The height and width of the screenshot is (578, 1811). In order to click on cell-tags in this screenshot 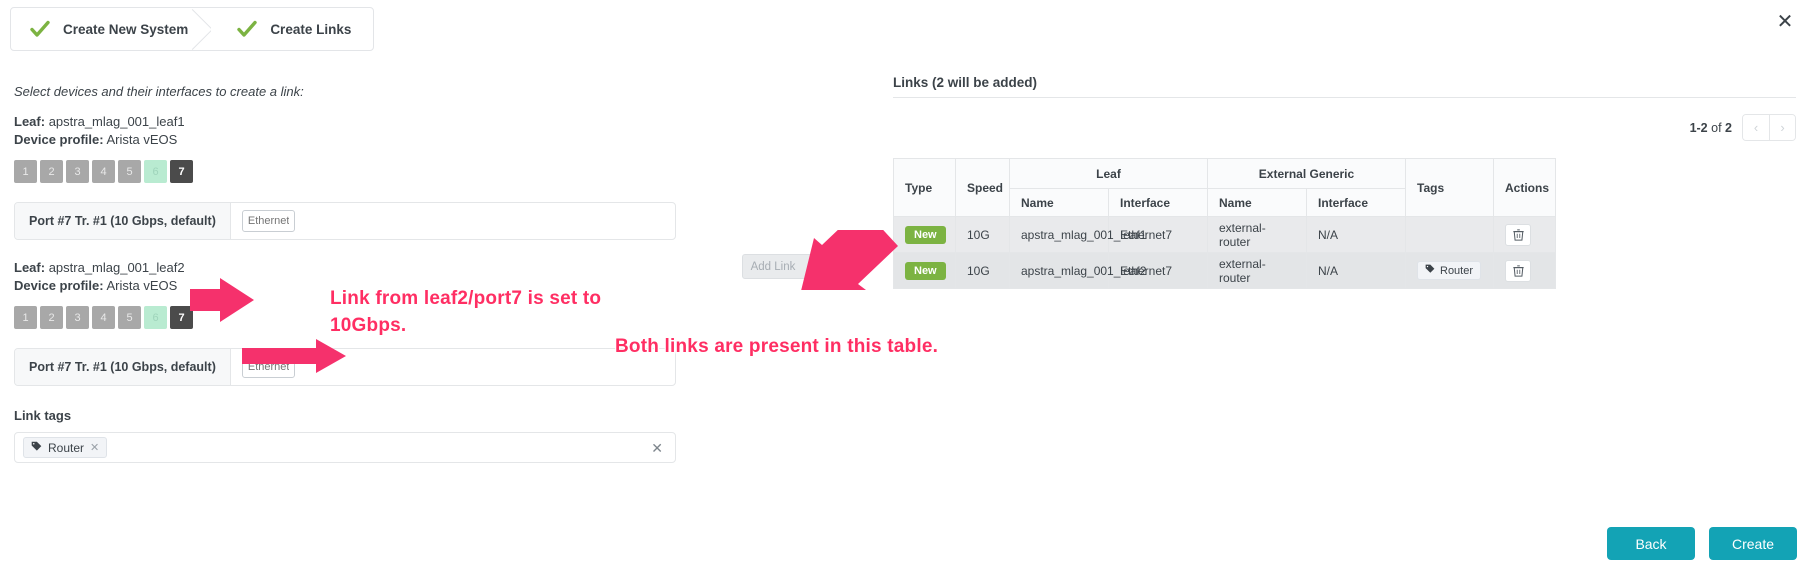, I will do `click(1449, 234)`.